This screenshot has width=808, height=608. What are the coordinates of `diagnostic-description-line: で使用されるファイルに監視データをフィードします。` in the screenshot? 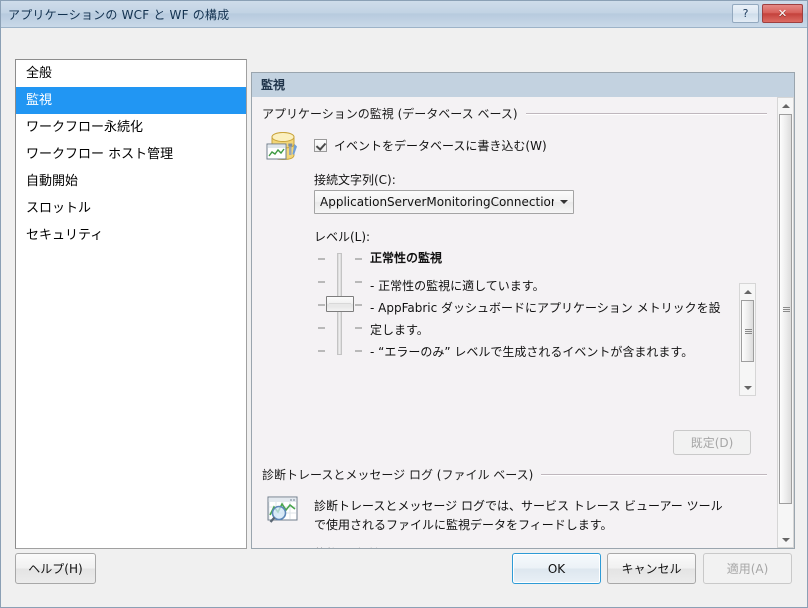 It's located at (463, 525).